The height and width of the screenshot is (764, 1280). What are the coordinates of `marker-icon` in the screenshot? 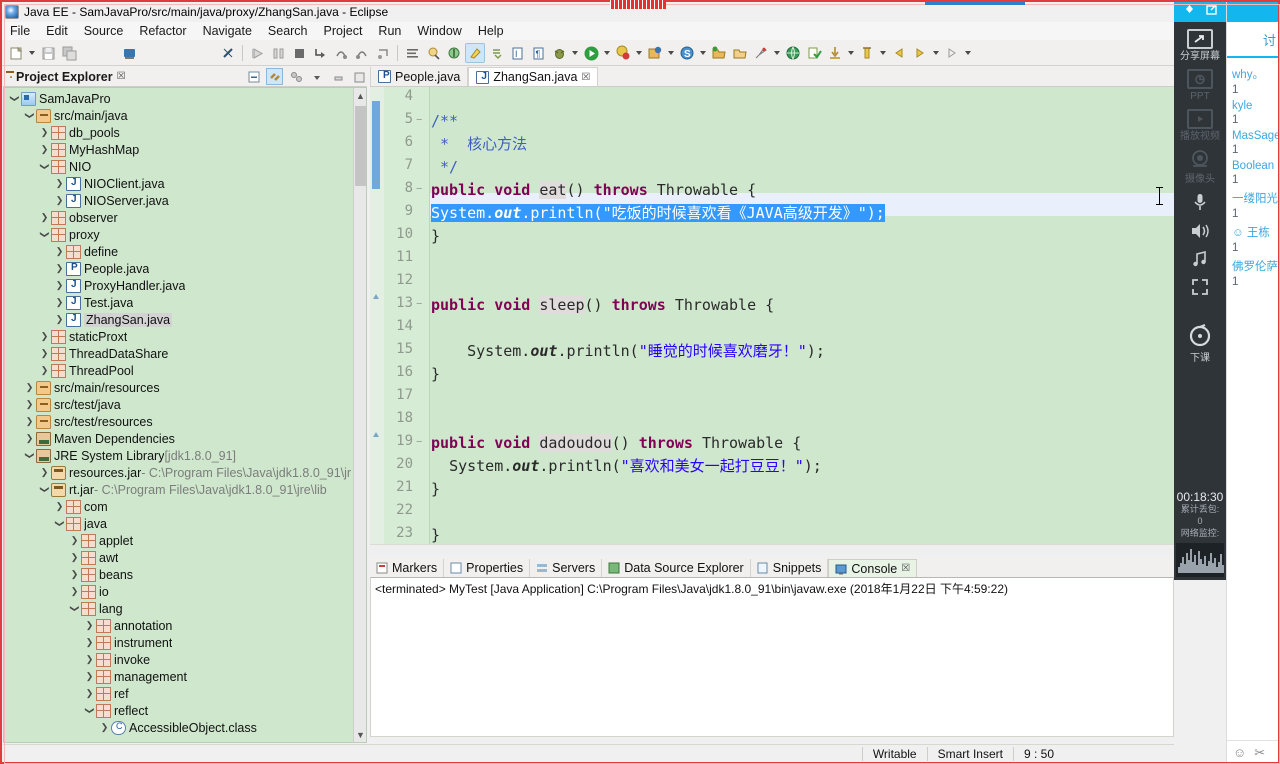 It's located at (475, 53).